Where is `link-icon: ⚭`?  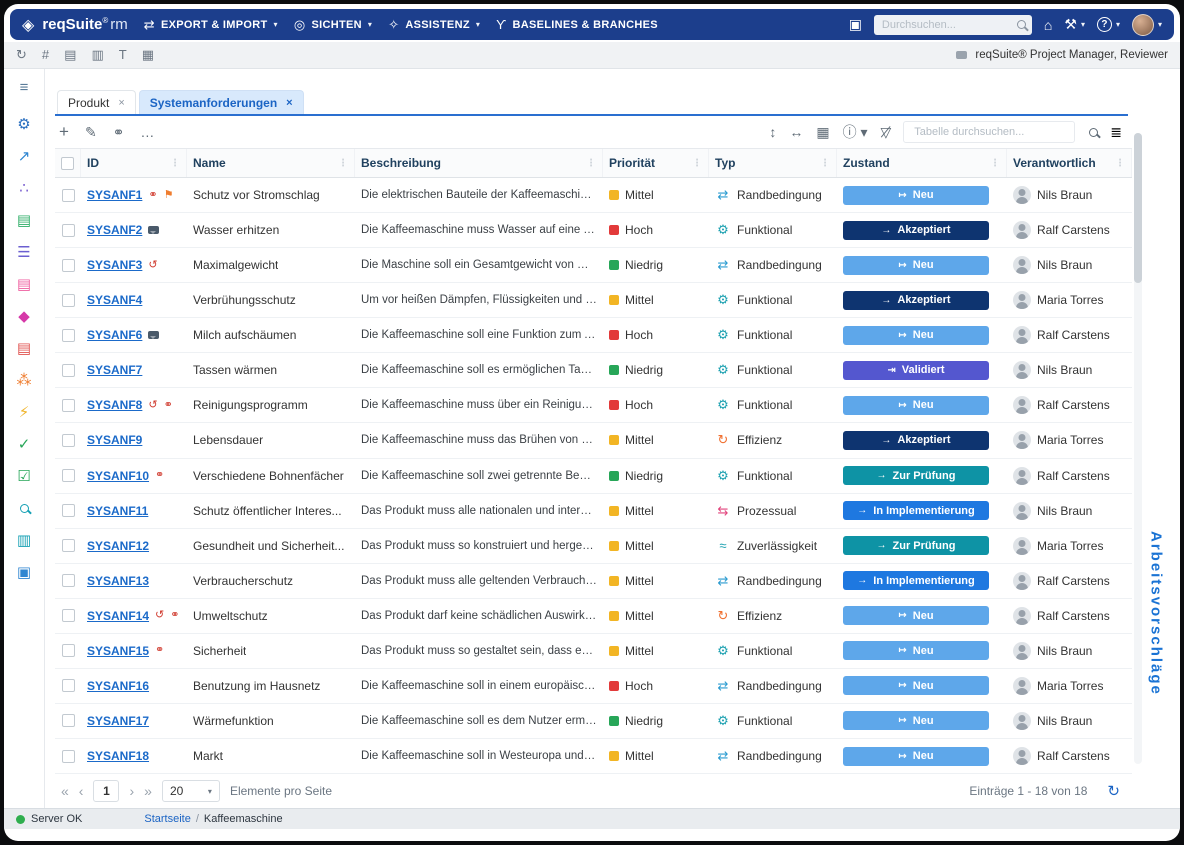 link-icon: ⚭ is located at coordinates (119, 132).